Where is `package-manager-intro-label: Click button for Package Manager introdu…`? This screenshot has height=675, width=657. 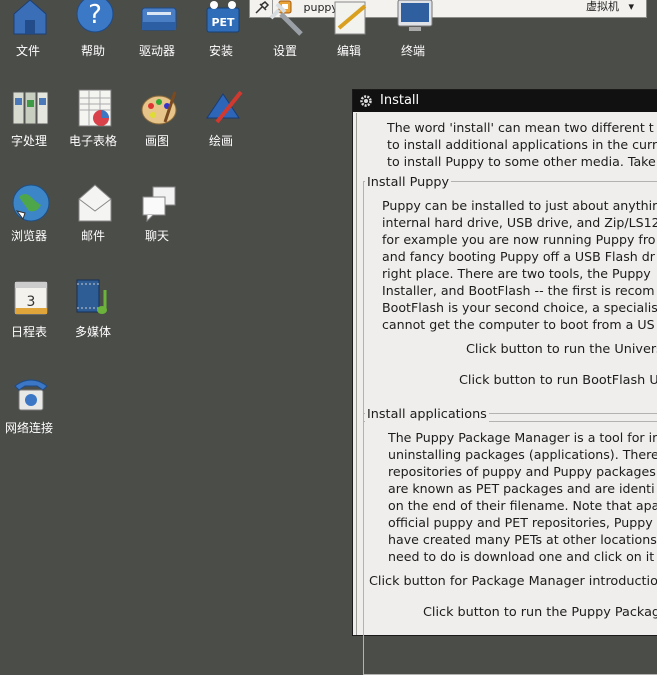
package-manager-intro-label: Click button for Package Manager introdu… is located at coordinates (513, 581).